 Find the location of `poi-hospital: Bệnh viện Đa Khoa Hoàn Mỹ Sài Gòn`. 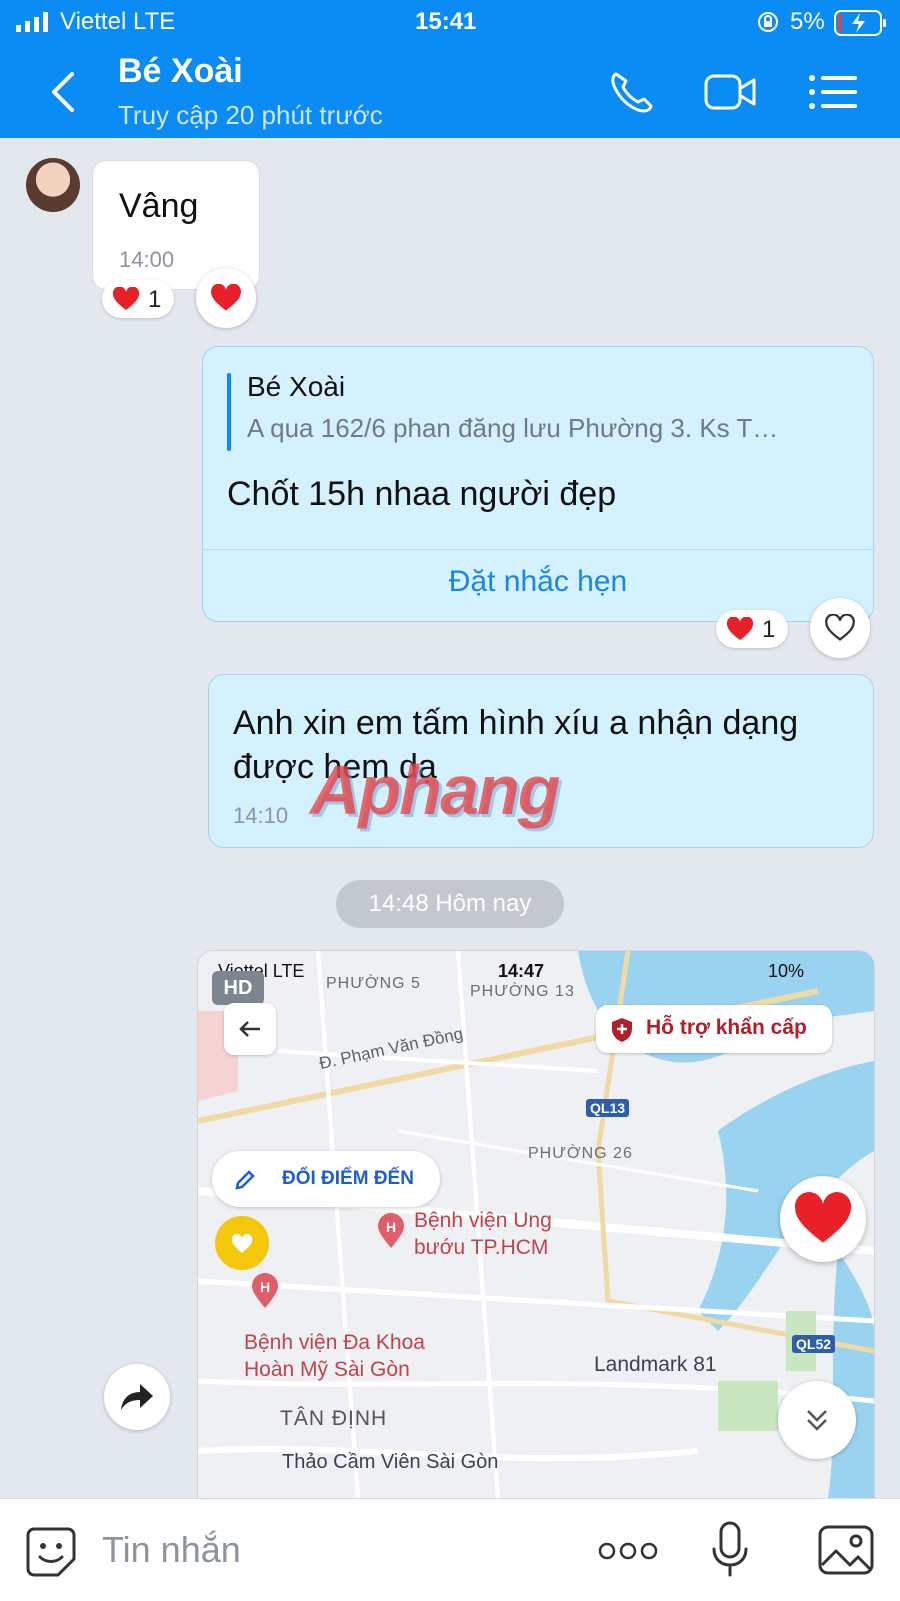

poi-hospital: Bệnh viện Đa Khoa Hoàn Mỹ Sài Gòn is located at coordinates (334, 1356).